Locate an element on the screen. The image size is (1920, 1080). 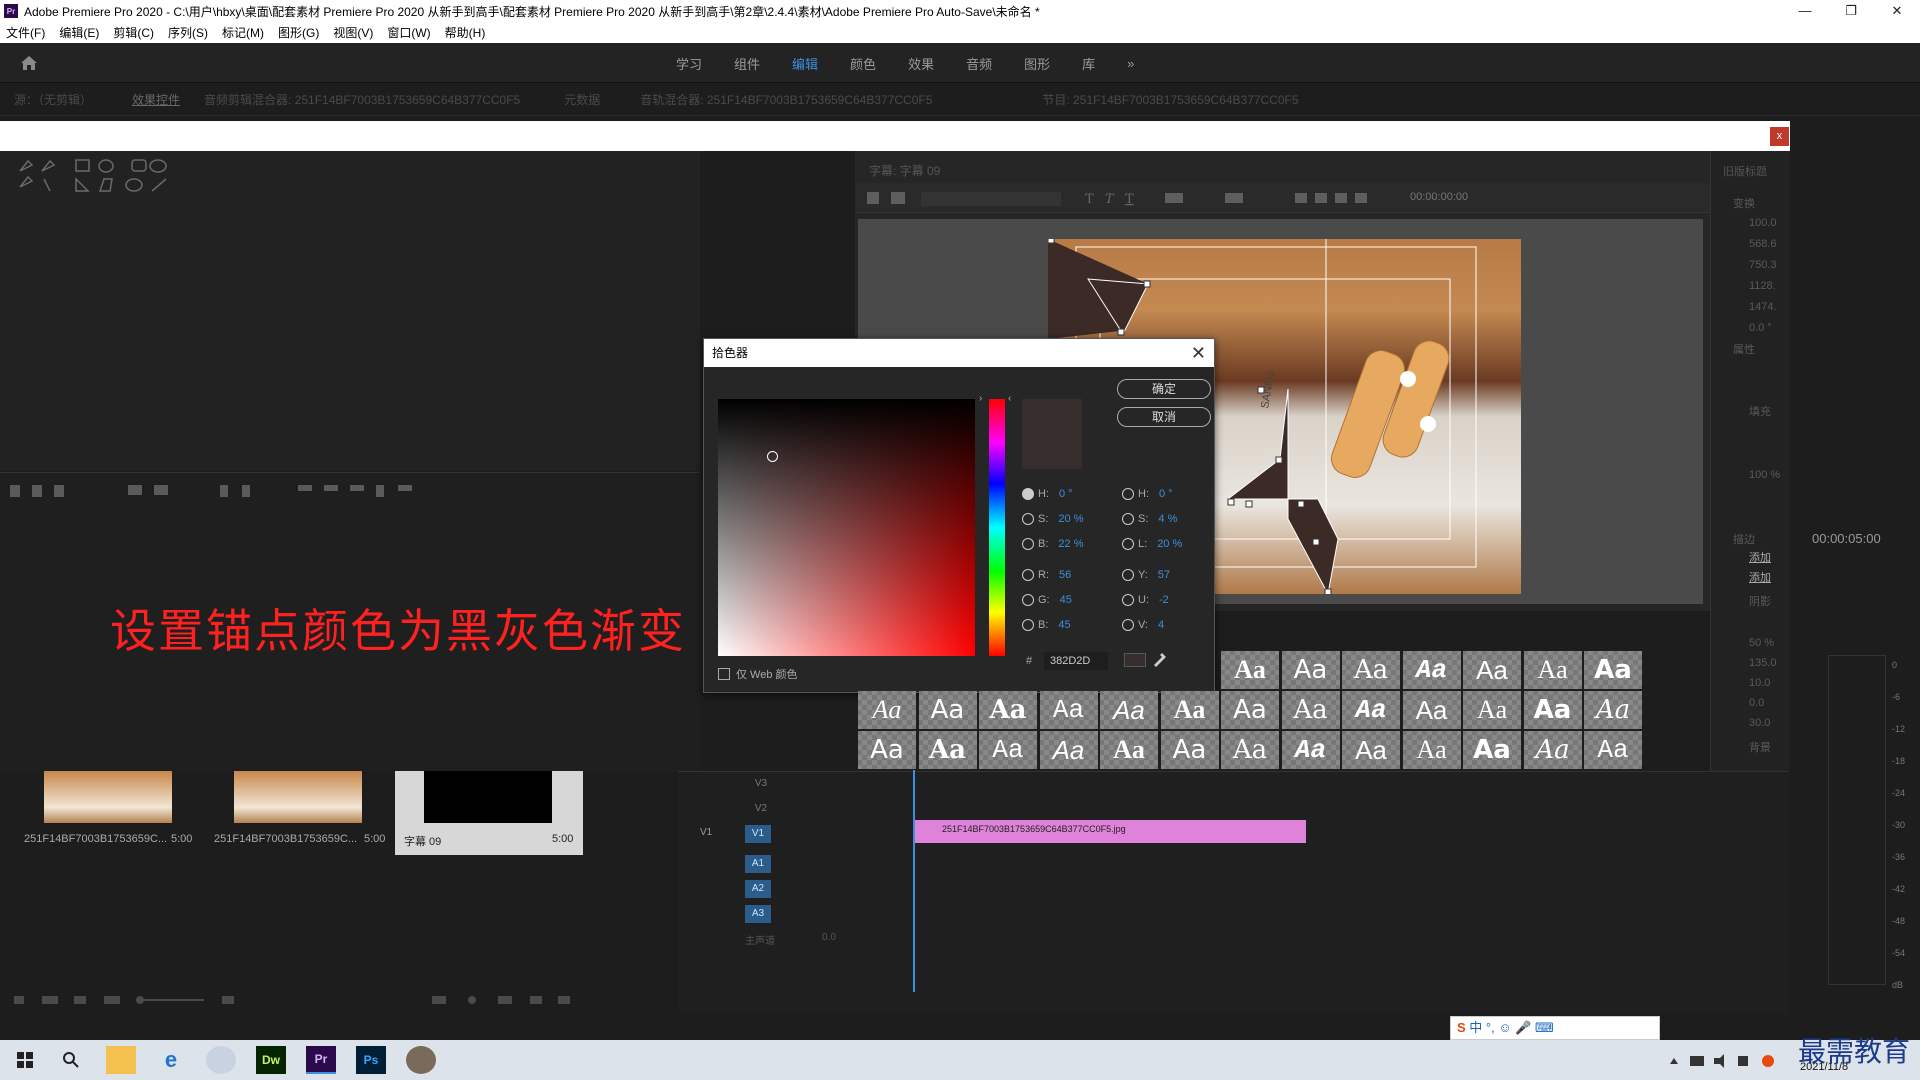
prop-value: 1128. is located at coordinates (1762, 286).